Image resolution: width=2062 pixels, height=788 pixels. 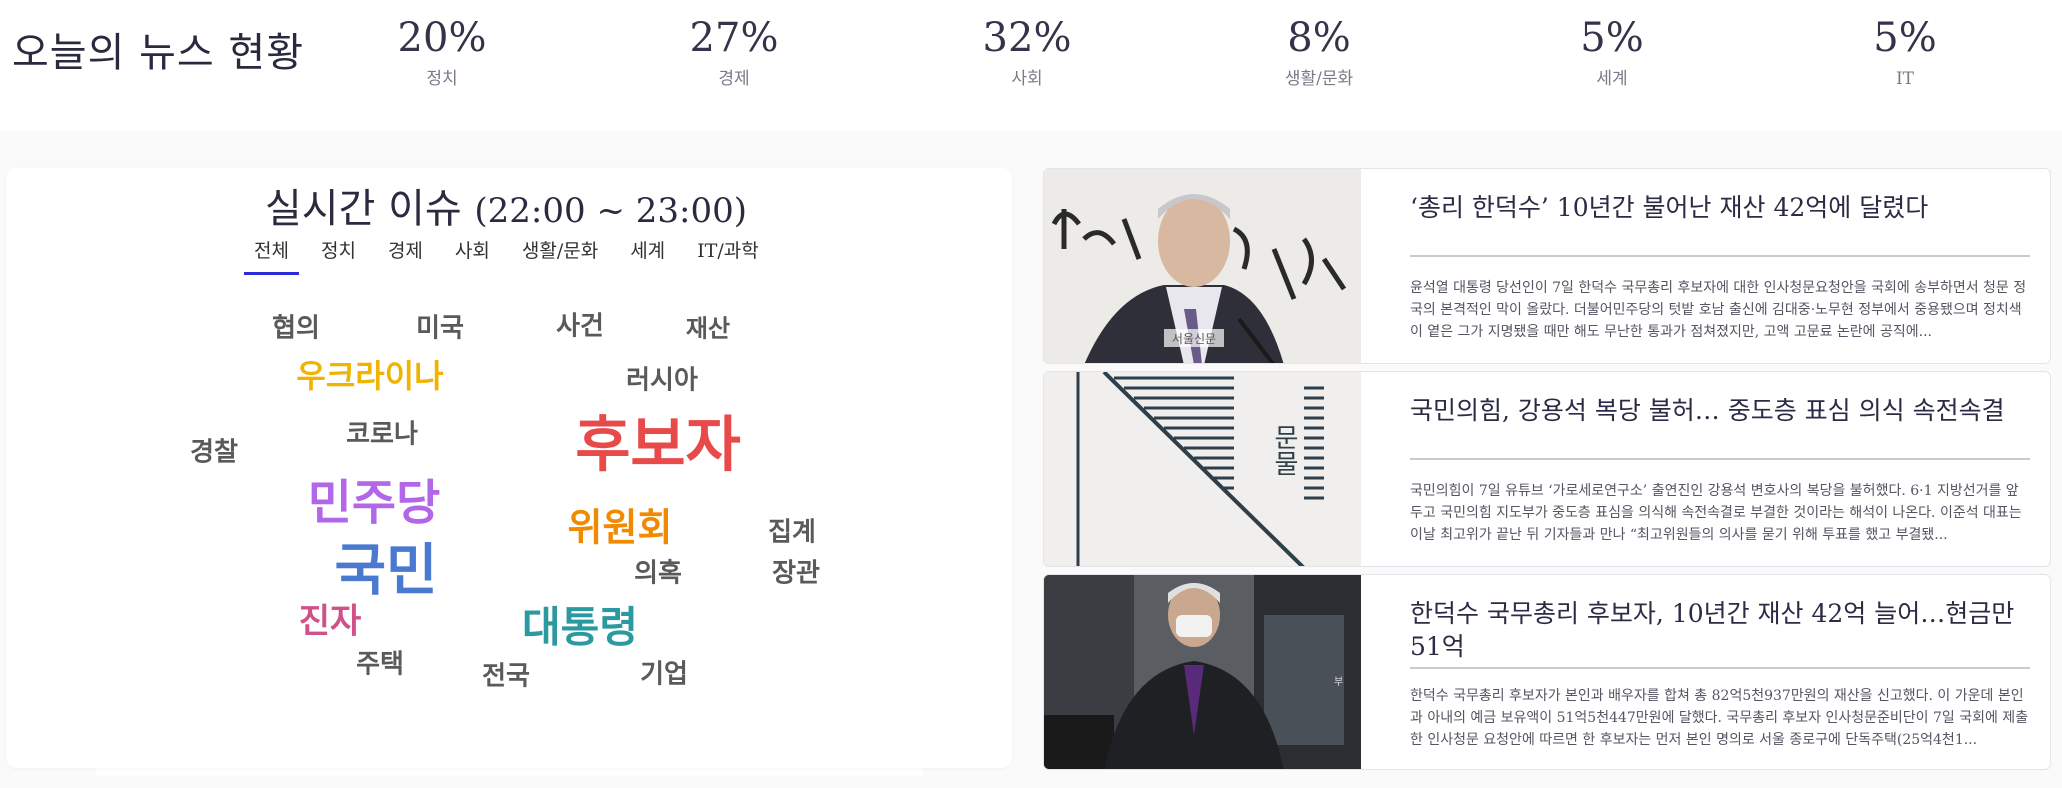 I want to click on keyword: 의혹, so click(x=658, y=571).